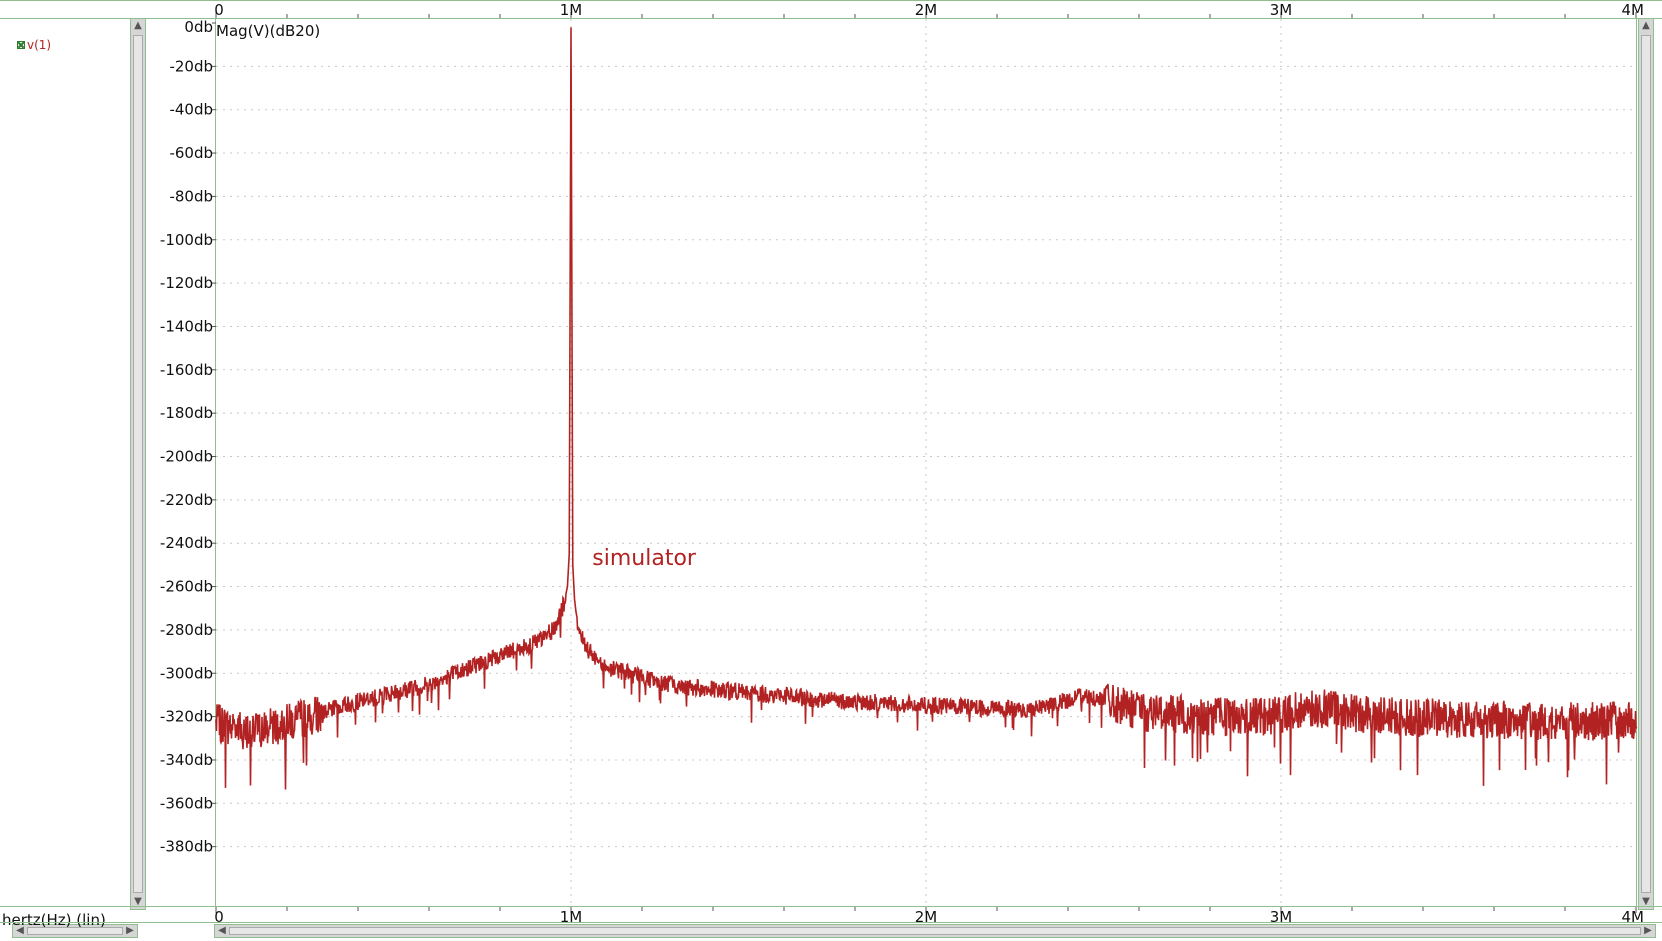 The image size is (1662, 941). Describe the element at coordinates (186, 673) in the screenshot. I see `y-tick-label: -300db` at that location.